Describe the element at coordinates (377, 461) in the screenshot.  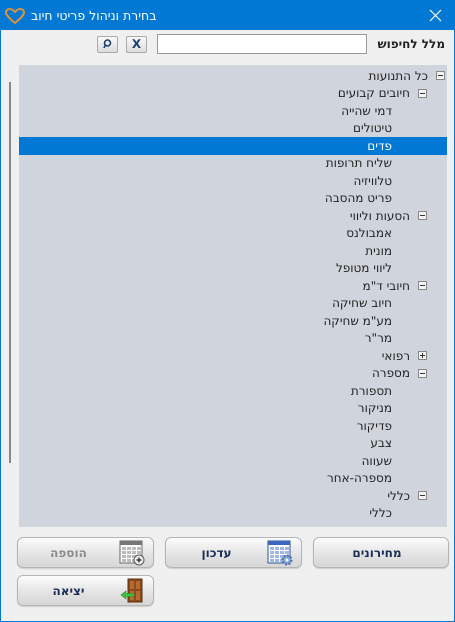
I see `tree-item-label: שעווה` at that location.